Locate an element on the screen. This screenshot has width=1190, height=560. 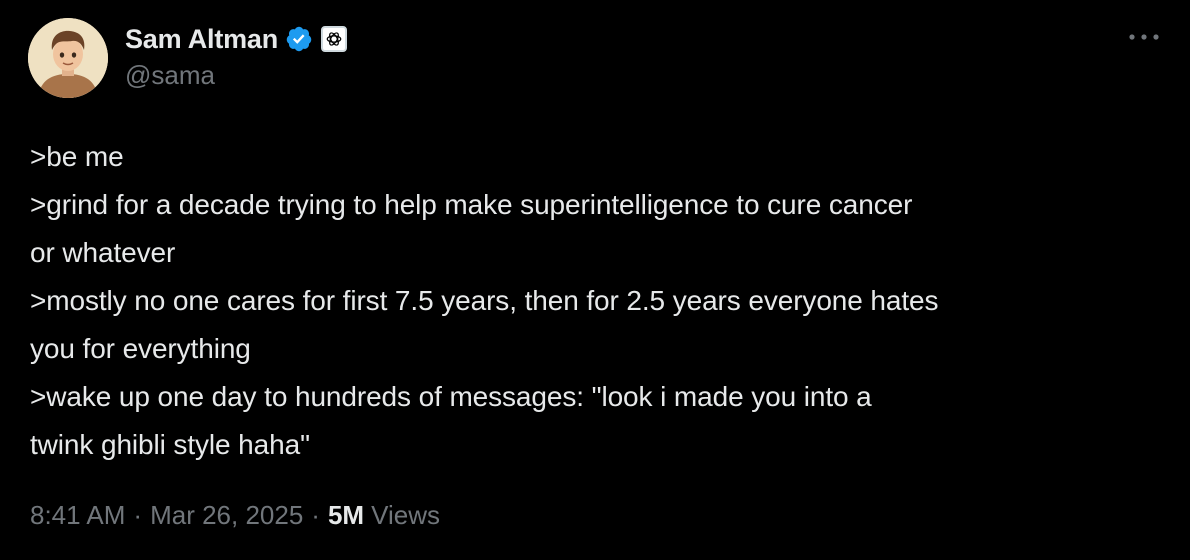
views-count: 5M is located at coordinates (346, 515).